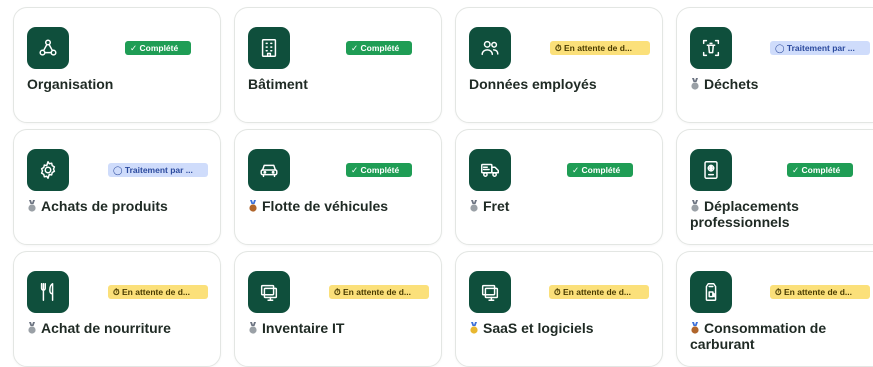  I want to click on card-donnees-employes: ⏱ En attente de d... Données employés, so click(559, 65).